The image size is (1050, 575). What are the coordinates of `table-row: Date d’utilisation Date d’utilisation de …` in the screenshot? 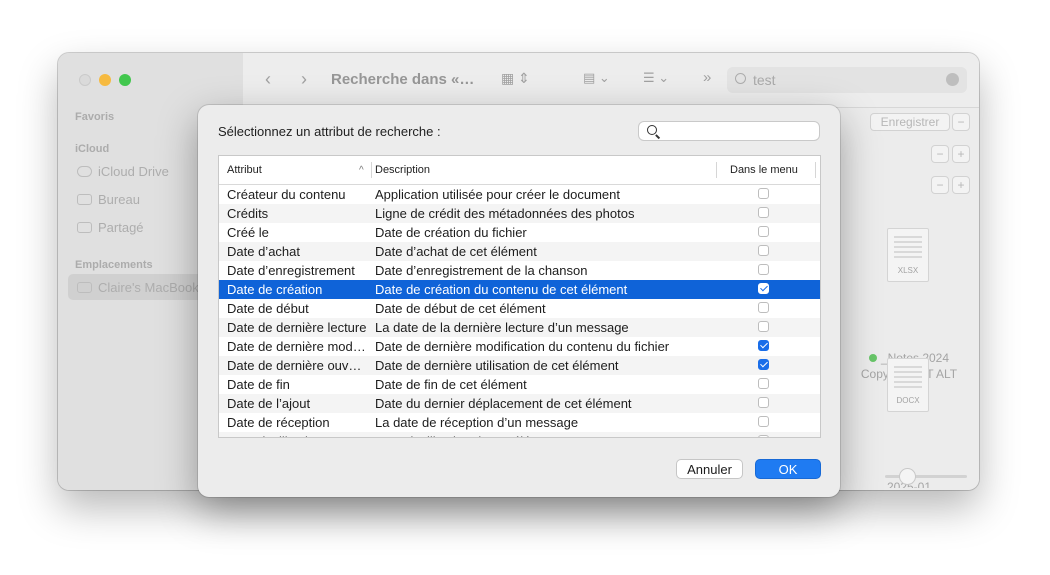 It's located at (519, 434).